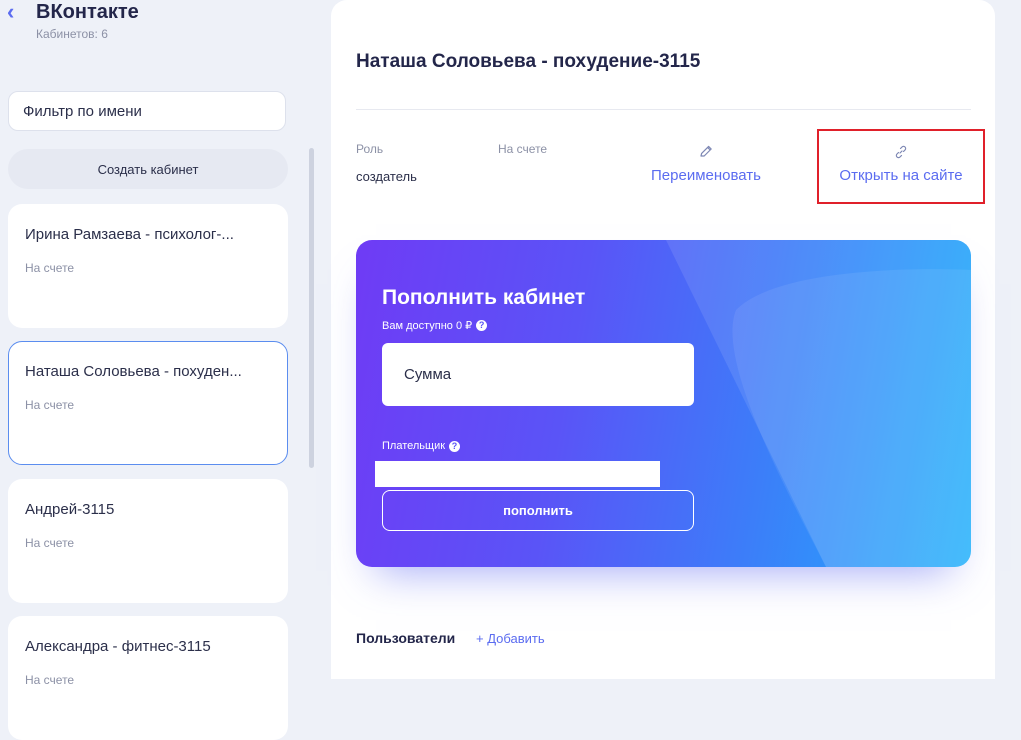 The width and height of the screenshot is (1021, 740). I want to click on amount-input, so click(538, 374).